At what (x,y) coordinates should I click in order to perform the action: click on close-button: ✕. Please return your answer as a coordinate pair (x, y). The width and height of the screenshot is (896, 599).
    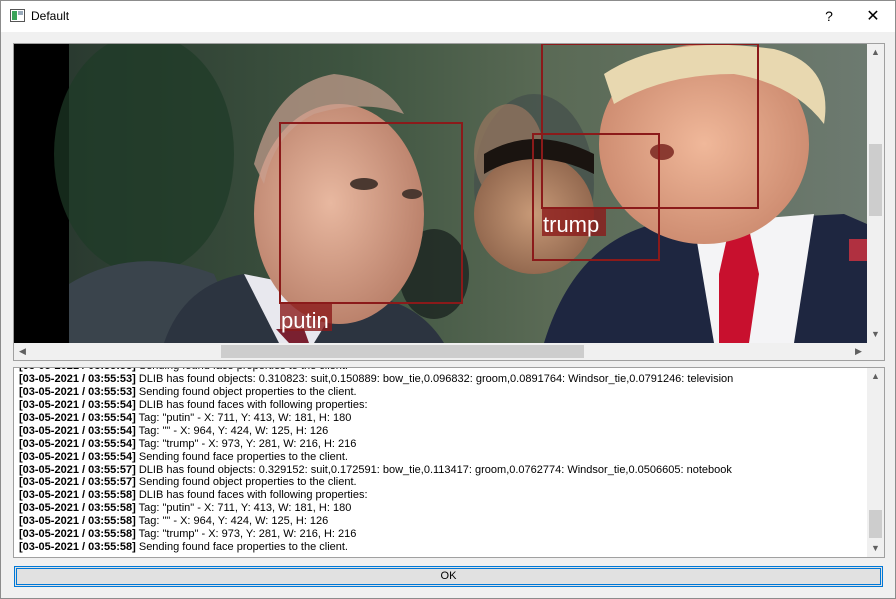
    Looking at the image, I should click on (873, 16).